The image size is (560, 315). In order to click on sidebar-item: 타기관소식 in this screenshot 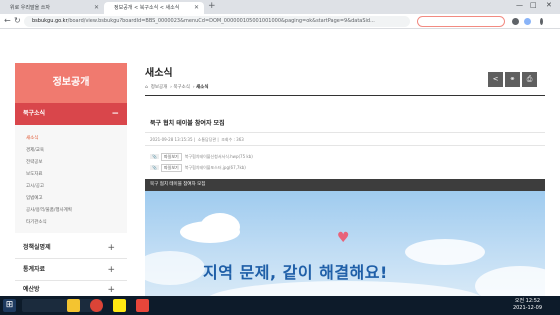, I will do `click(36, 222)`.